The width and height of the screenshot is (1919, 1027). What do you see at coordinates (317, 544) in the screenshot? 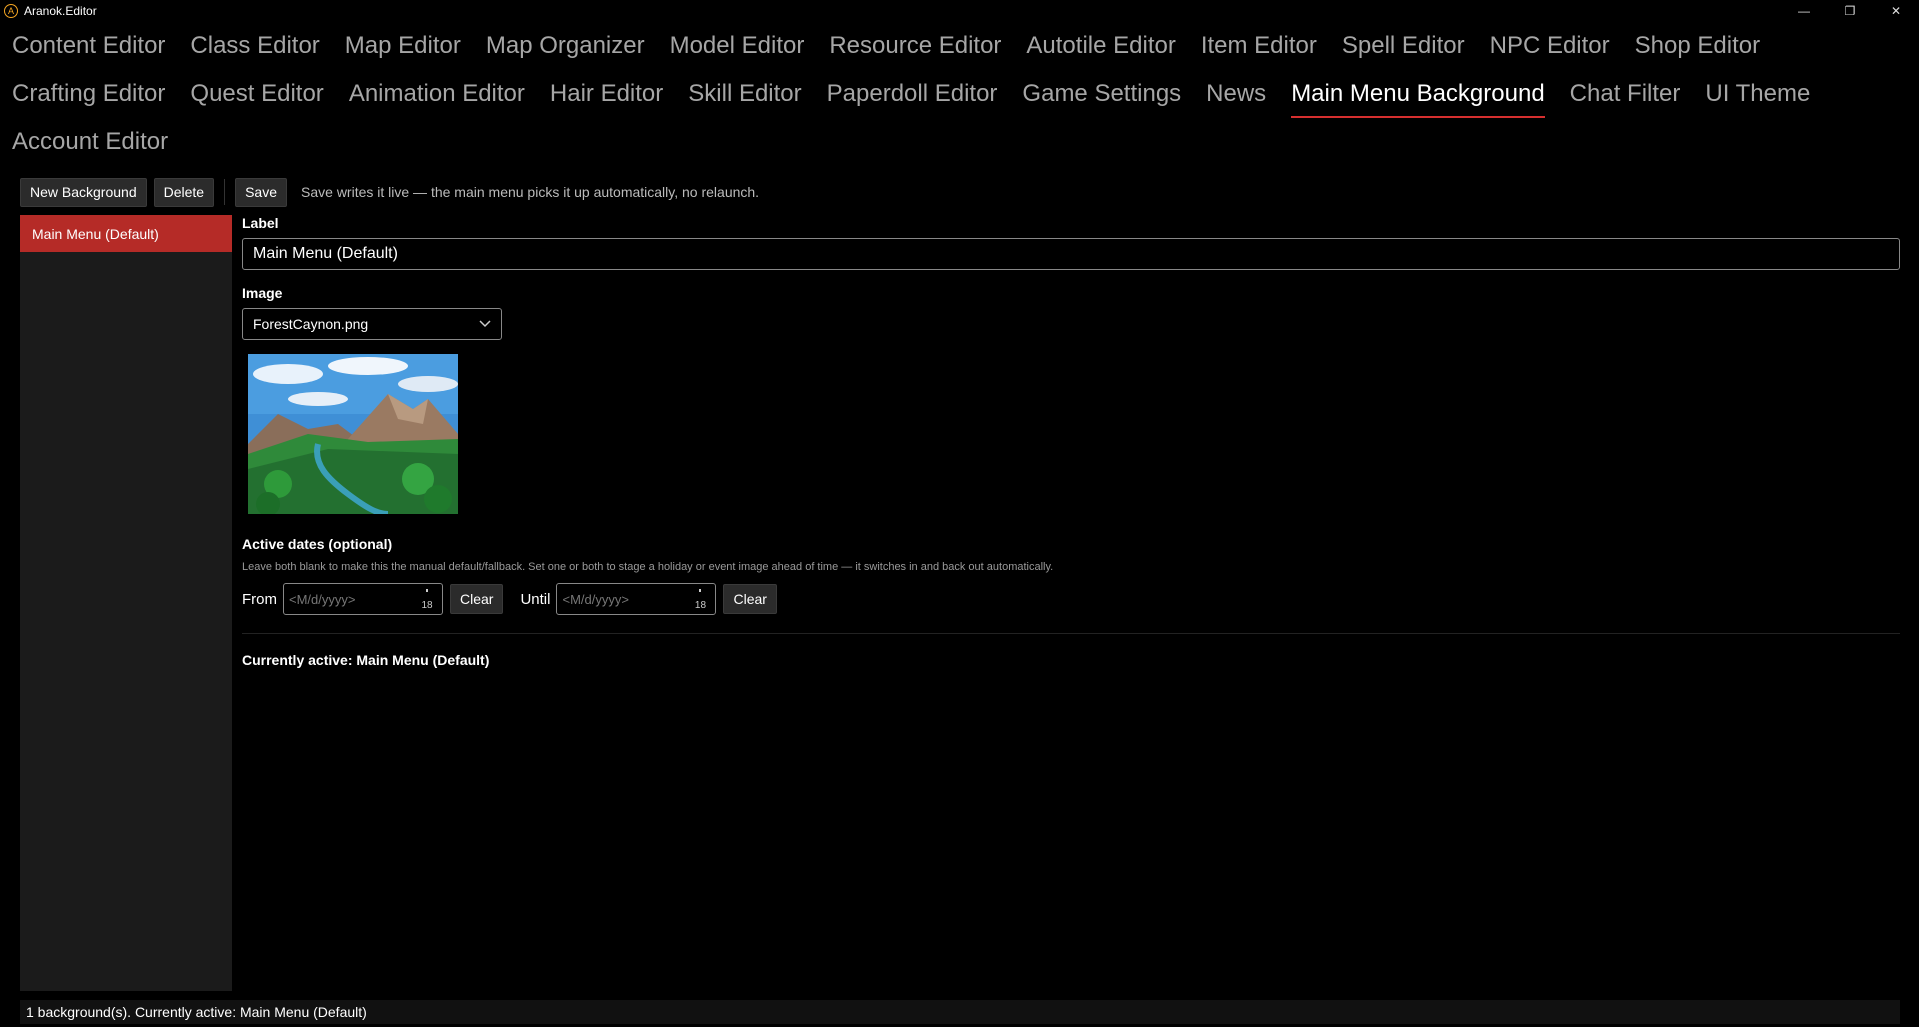
I see `active-dates-heading: Active dates (optional)` at bounding box center [317, 544].